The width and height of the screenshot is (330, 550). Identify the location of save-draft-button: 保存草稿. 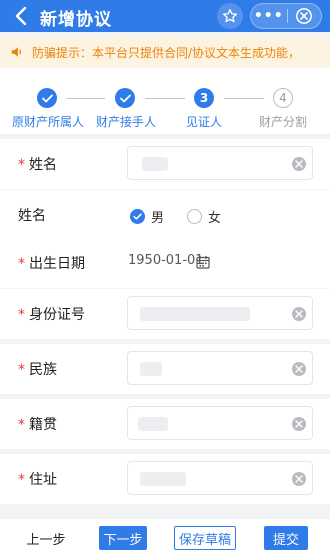
(205, 538).